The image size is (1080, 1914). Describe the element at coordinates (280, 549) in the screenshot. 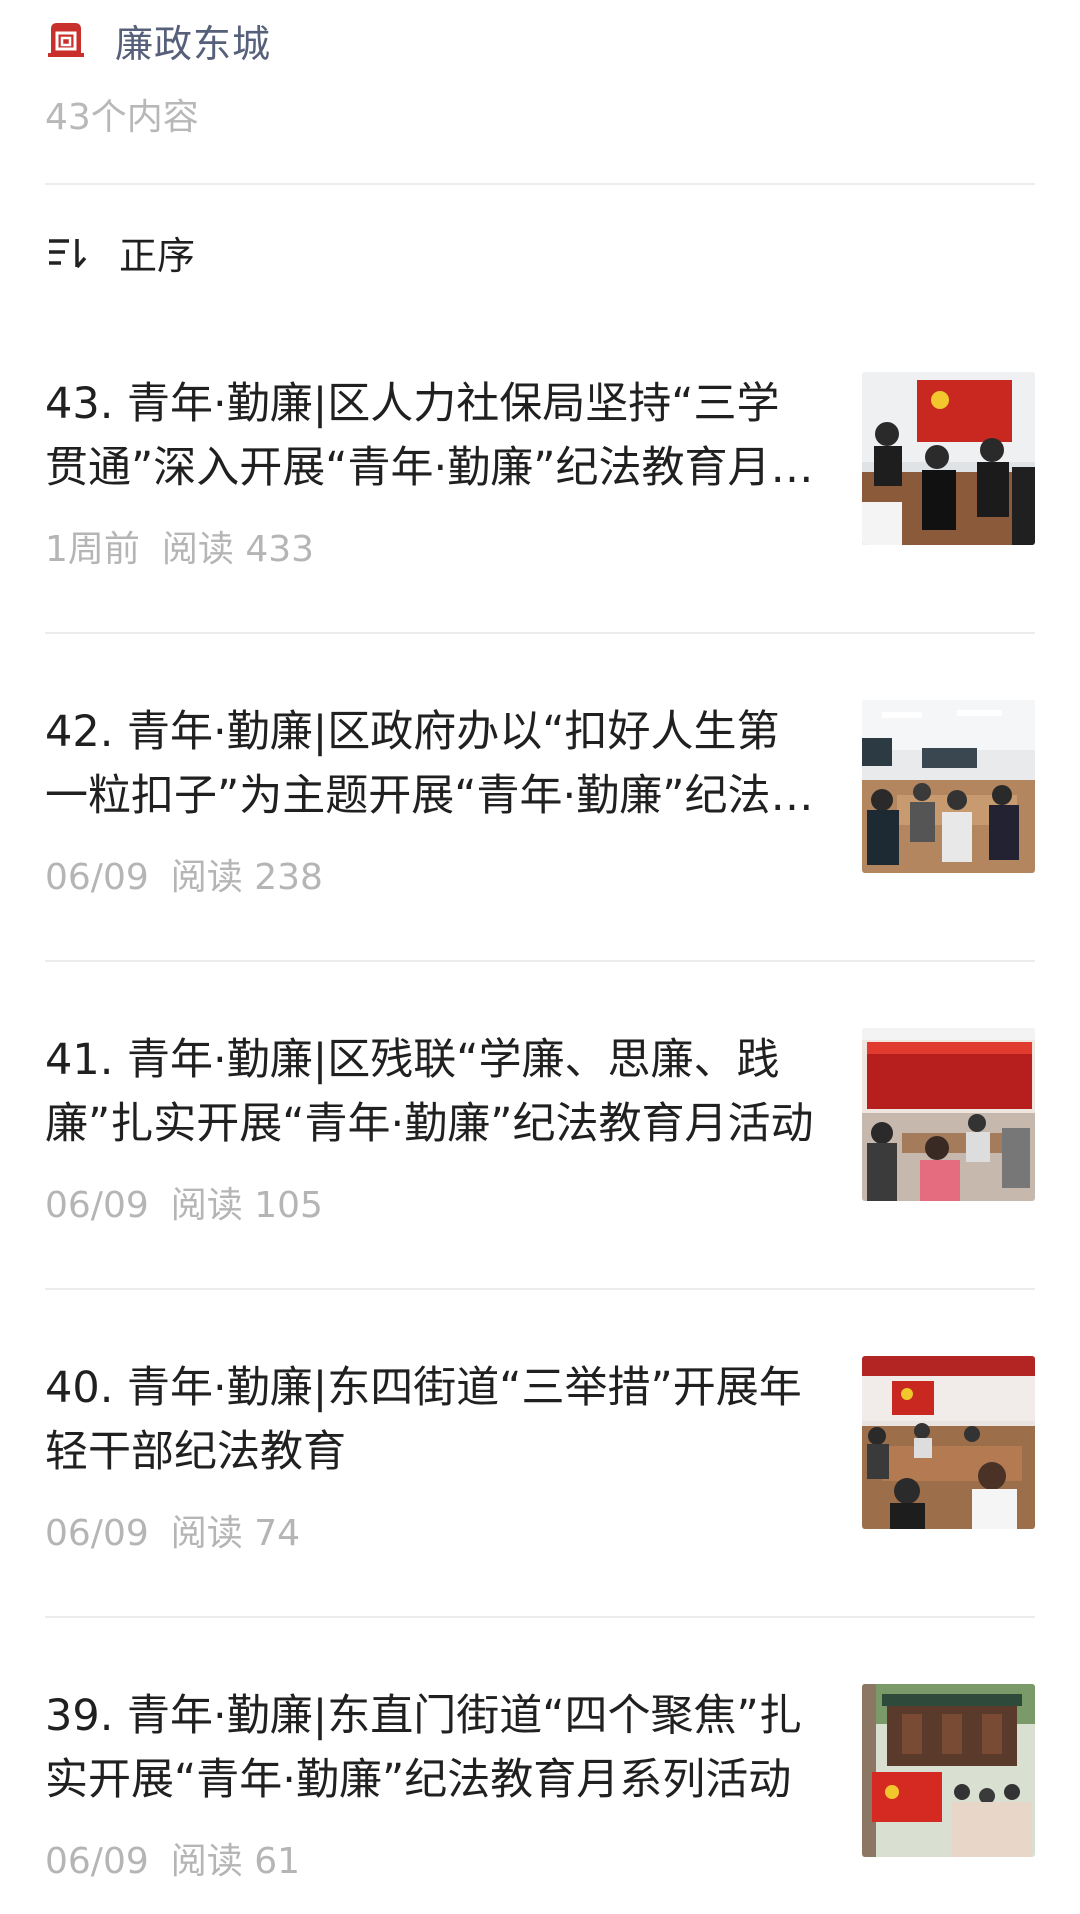

I see `read-count: 433` at that location.